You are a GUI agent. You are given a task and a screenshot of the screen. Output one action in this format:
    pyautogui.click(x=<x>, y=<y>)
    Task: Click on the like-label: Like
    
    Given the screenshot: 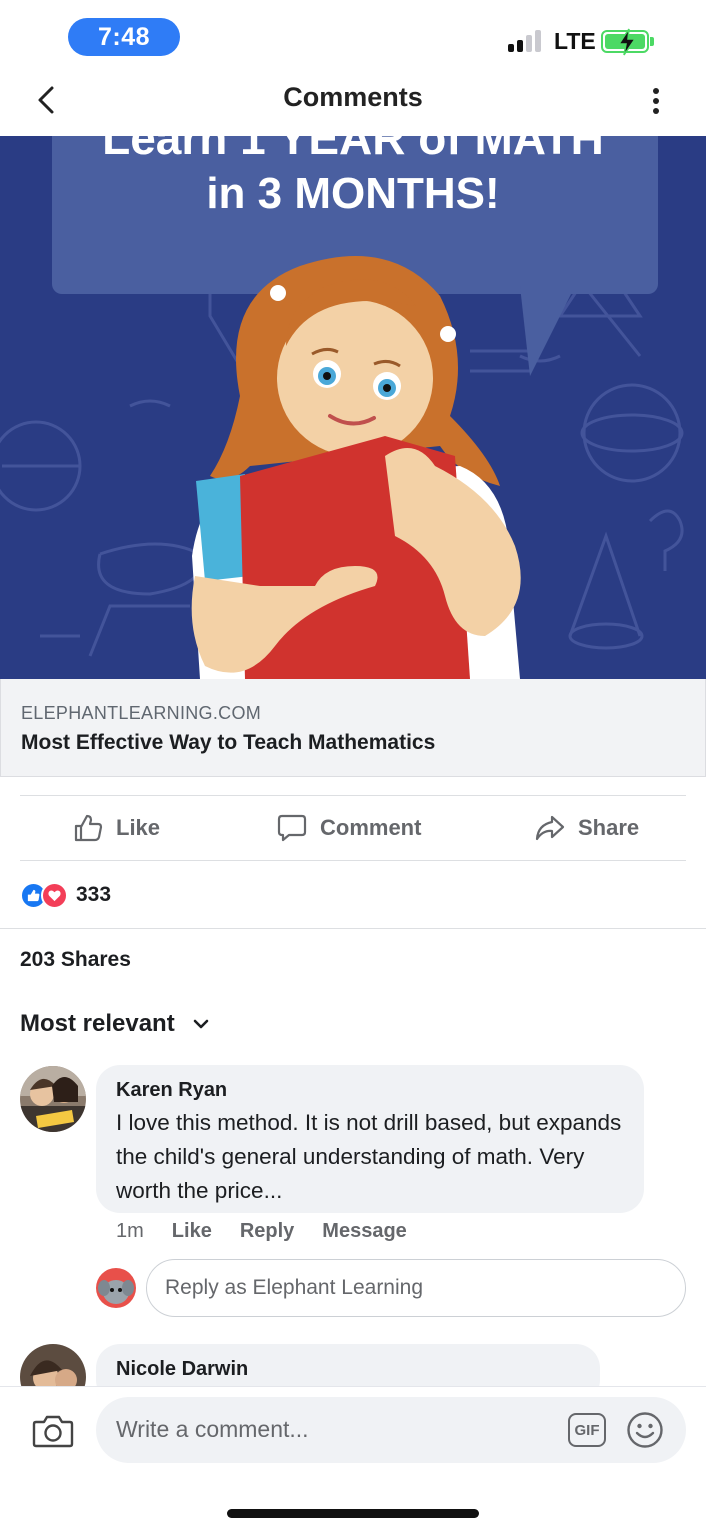 What is the action you would take?
    pyautogui.click(x=138, y=827)
    